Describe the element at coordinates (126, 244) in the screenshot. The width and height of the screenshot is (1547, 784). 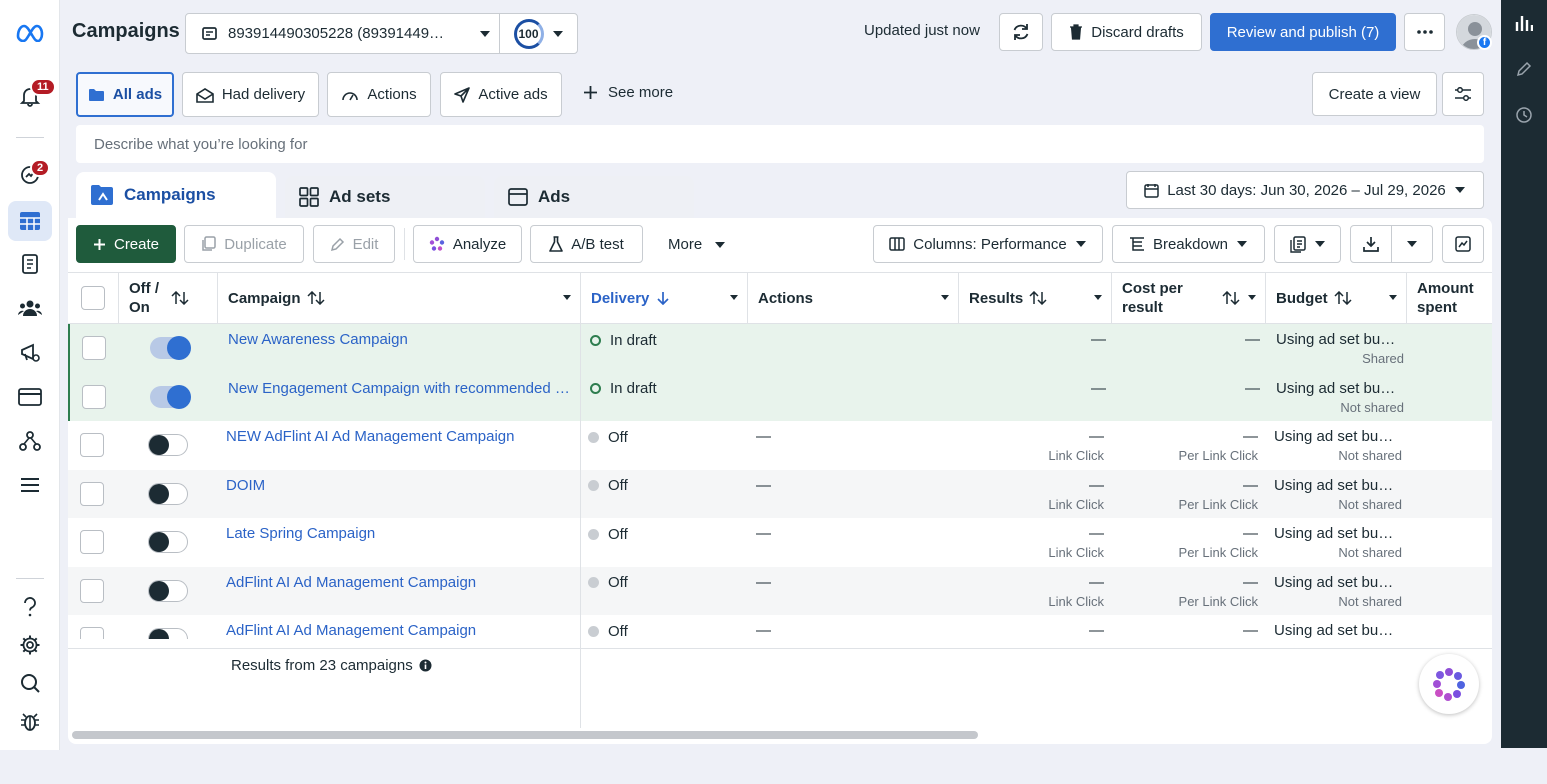
I see `create-button: Create` at that location.